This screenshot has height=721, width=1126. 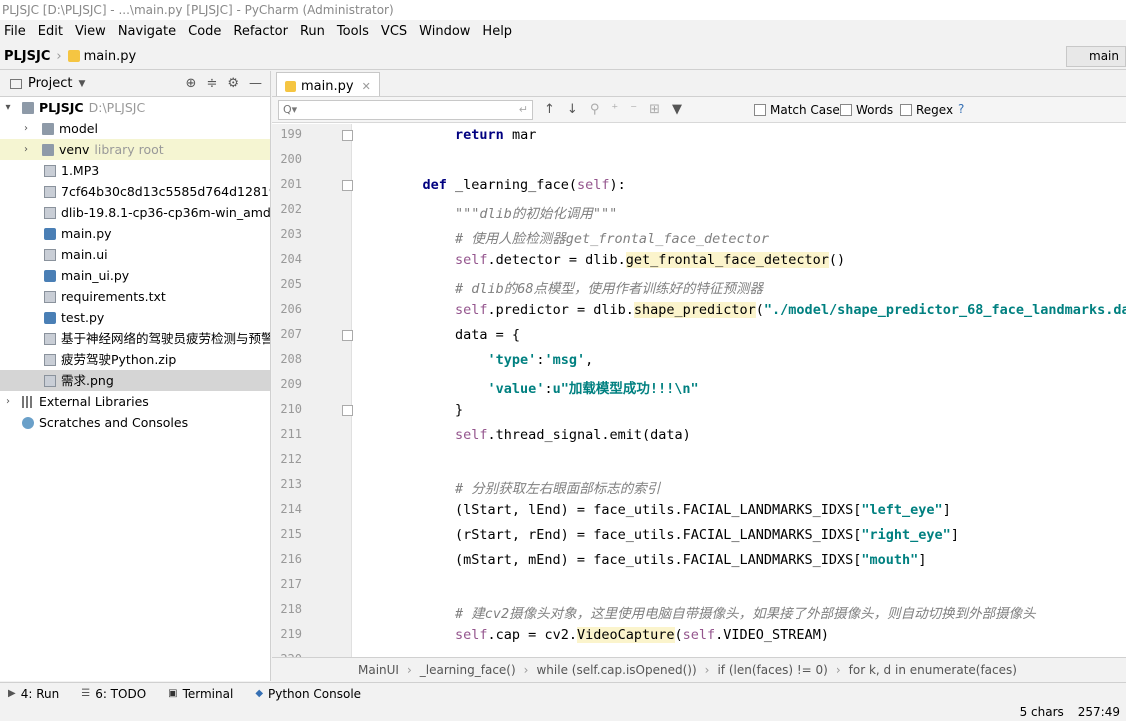 I want to click on code-line: 209 'value':u"加载模型成功!!!\n", so click(x=699, y=386).